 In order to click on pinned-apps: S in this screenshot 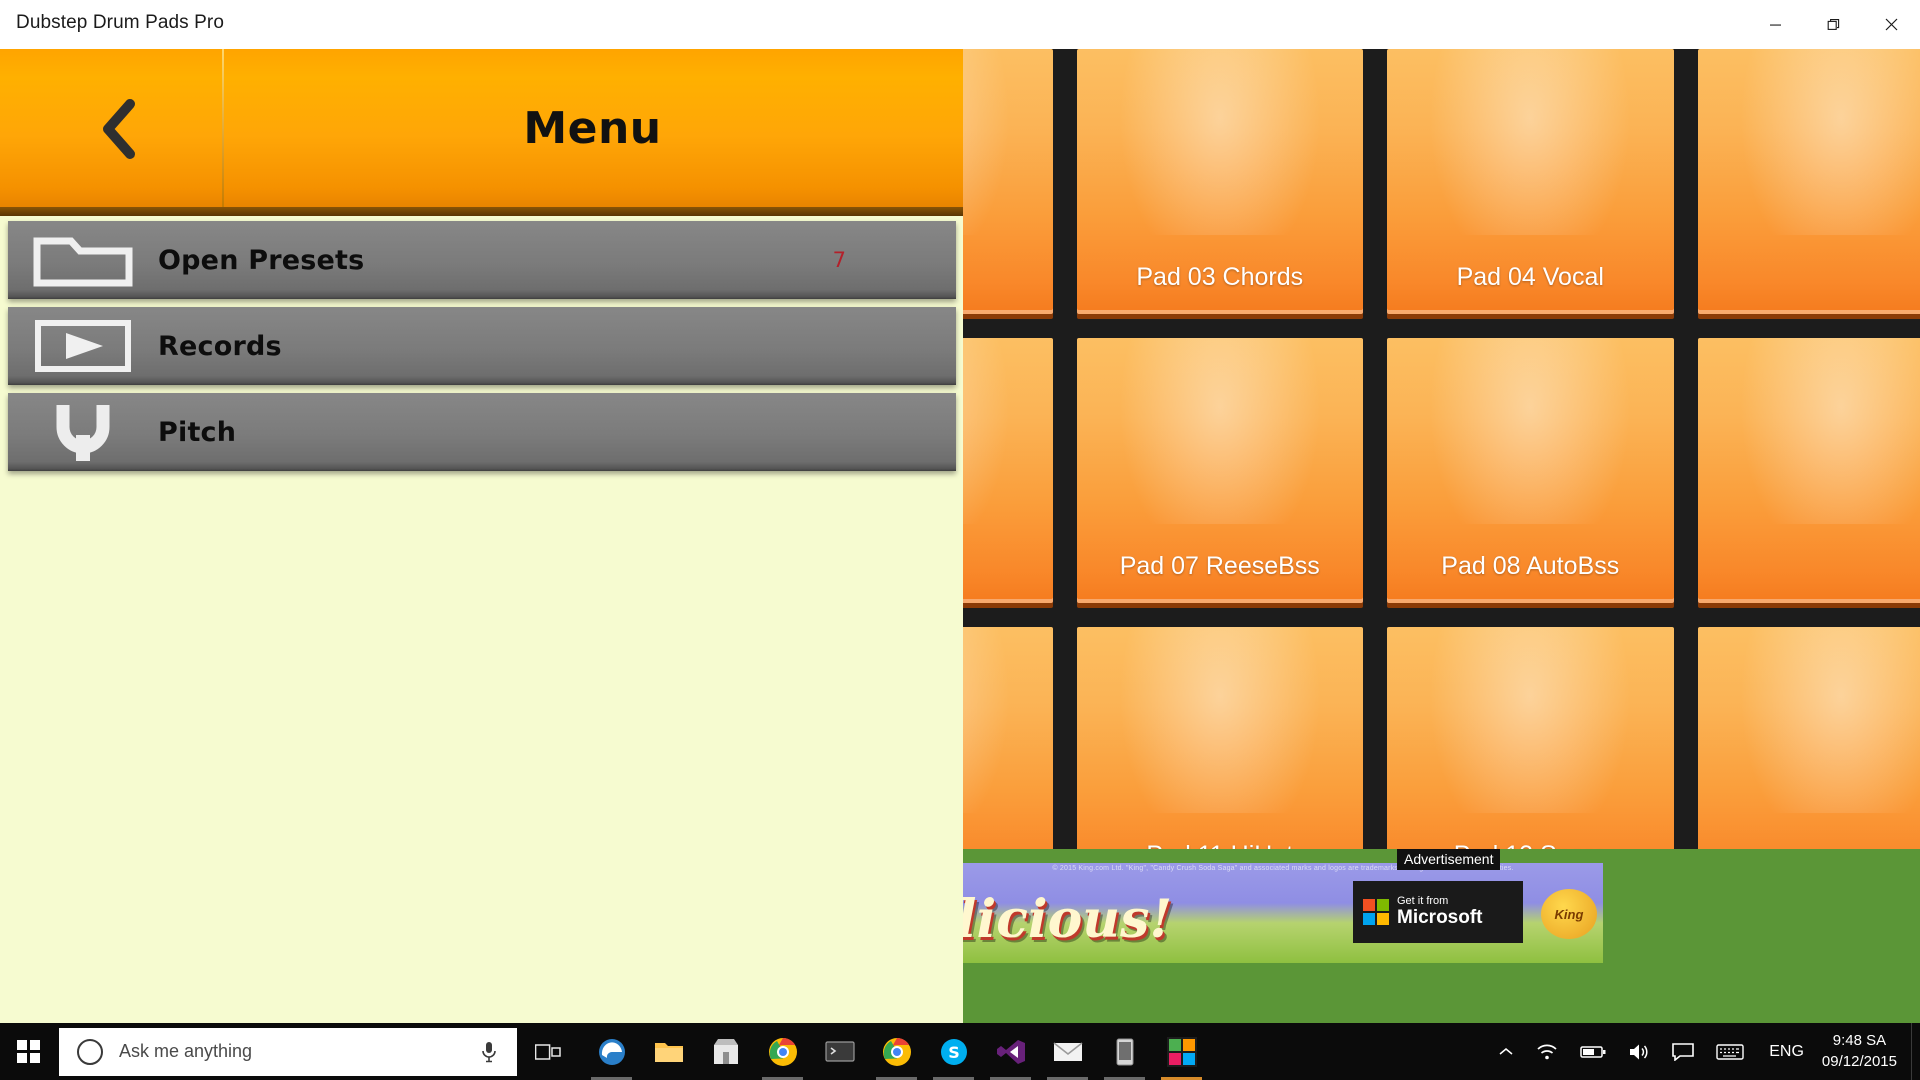, I will do `click(896, 1051)`.